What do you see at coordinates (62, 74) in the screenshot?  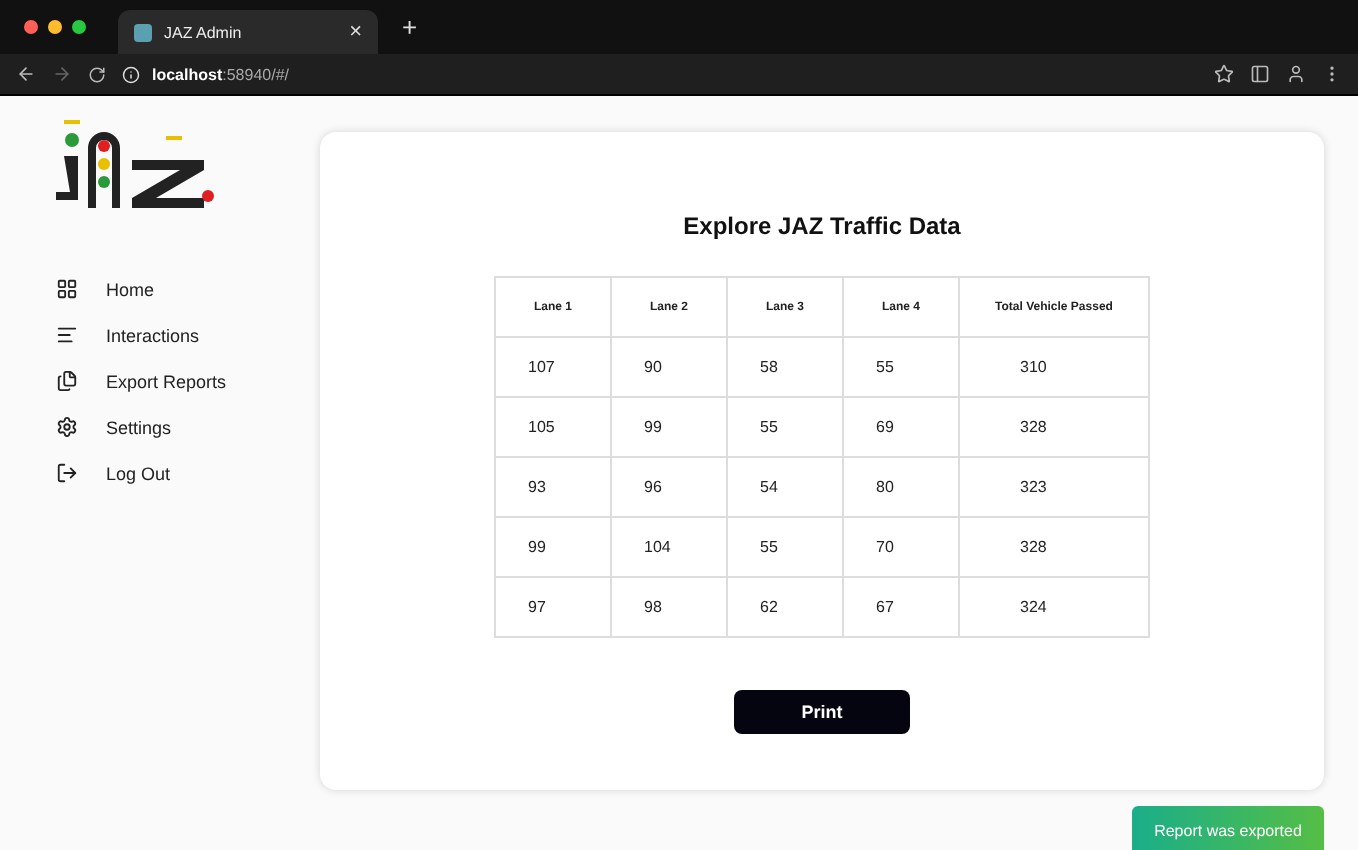 I see `forward-icon` at bounding box center [62, 74].